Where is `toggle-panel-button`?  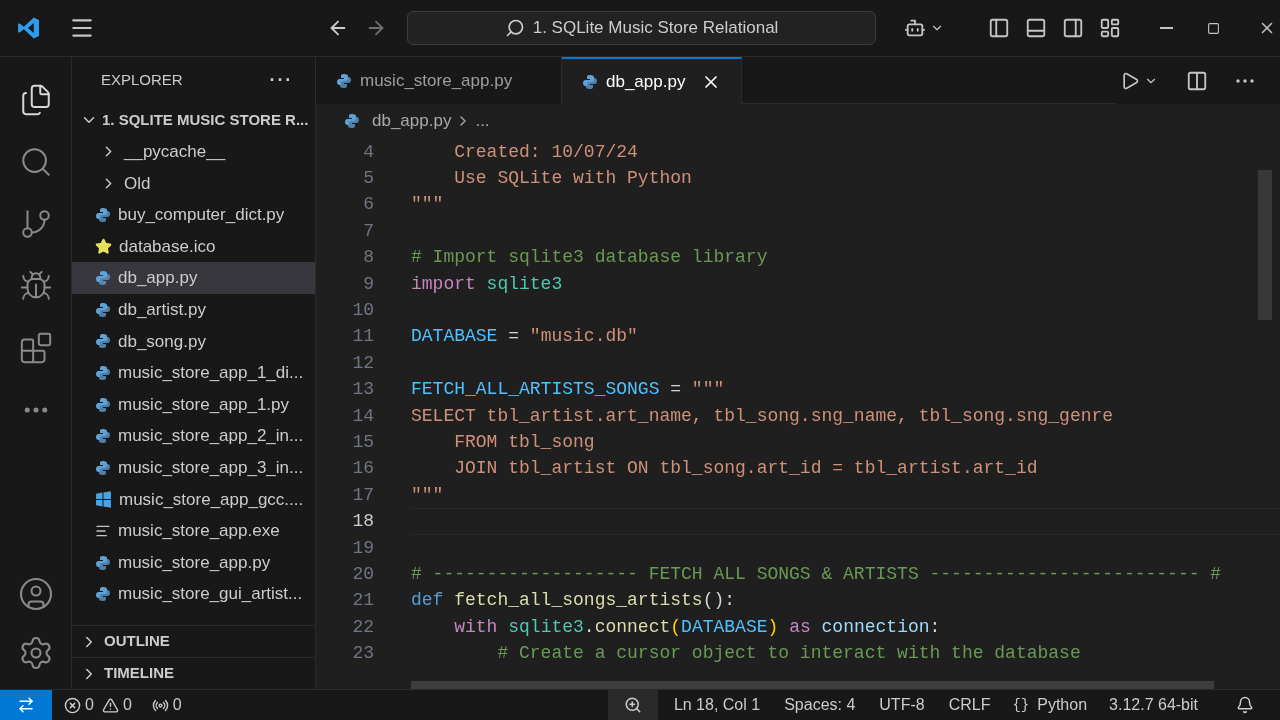 toggle-panel-button is located at coordinates (1036, 28).